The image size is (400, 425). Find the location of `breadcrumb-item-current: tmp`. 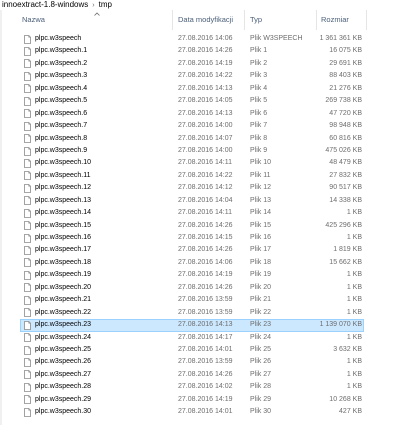

breadcrumb-item-current: tmp is located at coordinates (105, 4).